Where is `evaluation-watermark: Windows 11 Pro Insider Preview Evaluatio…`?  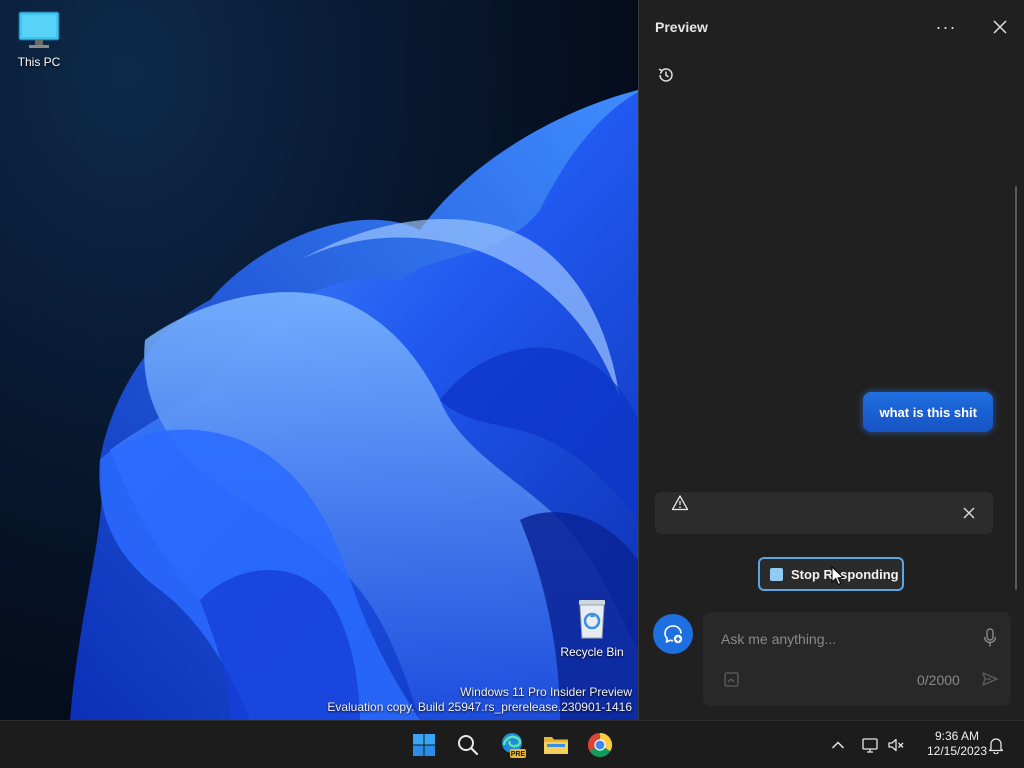 evaluation-watermark: Windows 11 Pro Insider Preview Evaluatio… is located at coordinates (479, 700).